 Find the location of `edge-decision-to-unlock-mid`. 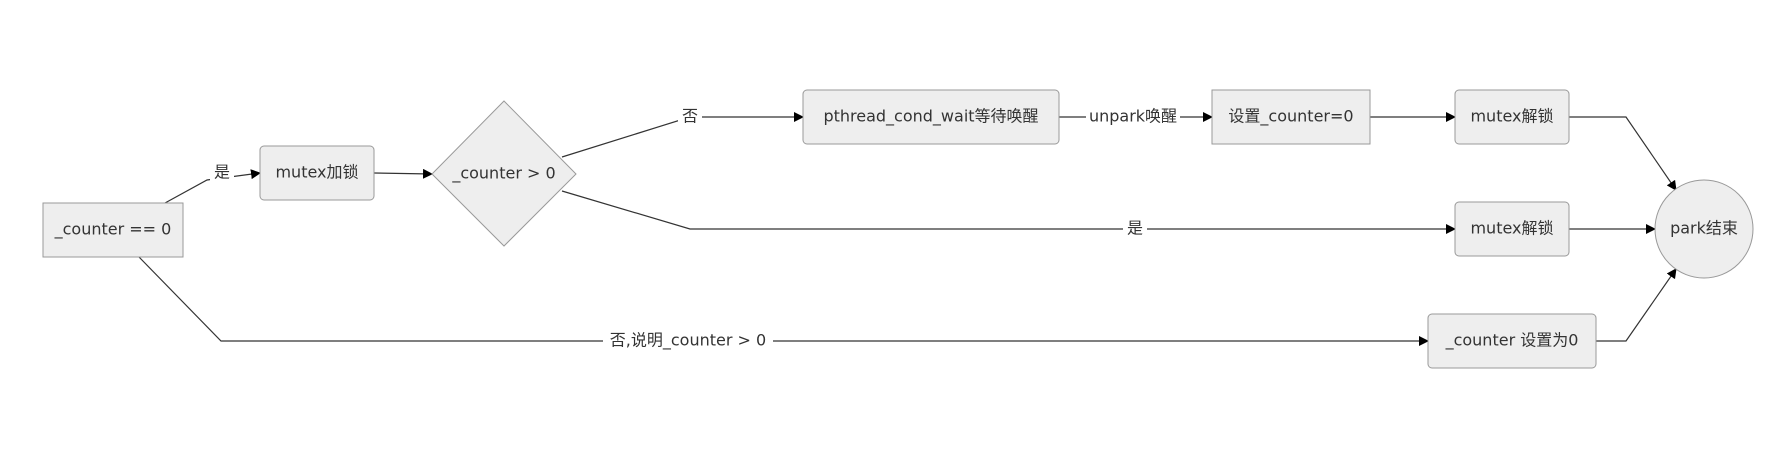

edge-decision-to-unlock-mid is located at coordinates (1008, 212).